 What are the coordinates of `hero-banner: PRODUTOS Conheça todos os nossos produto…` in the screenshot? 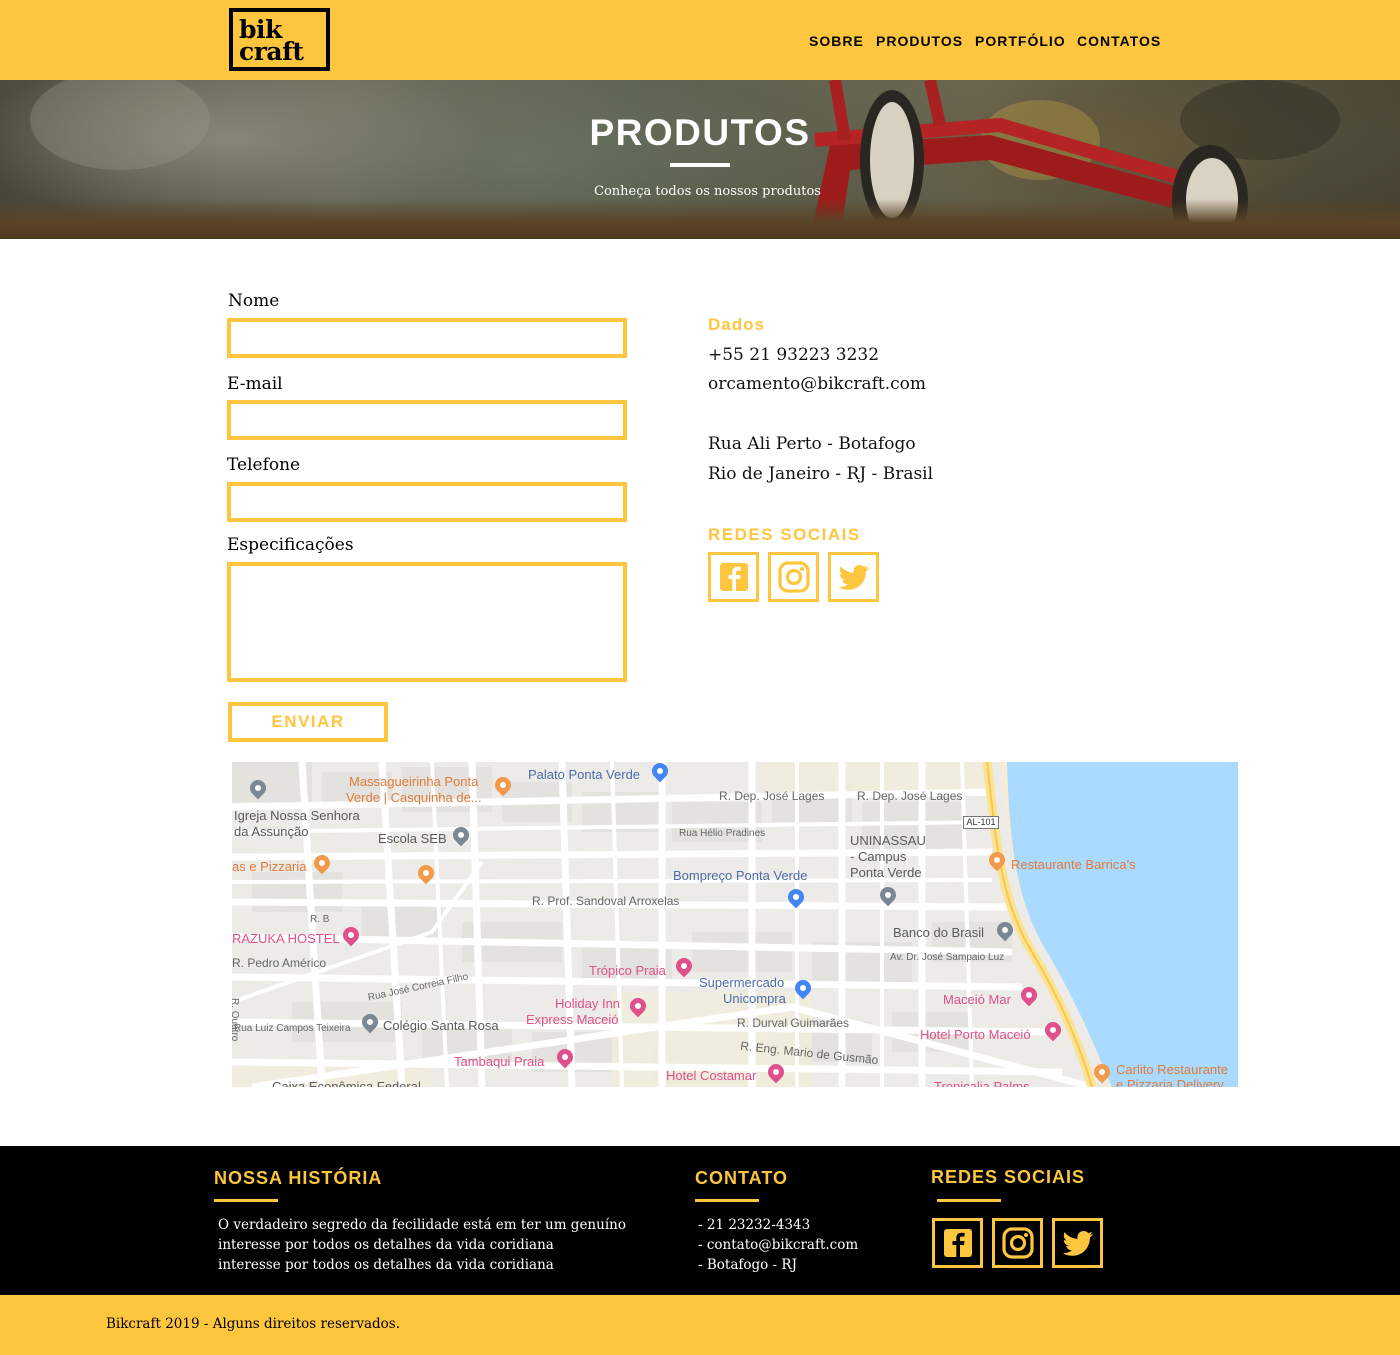 It's located at (700, 159).